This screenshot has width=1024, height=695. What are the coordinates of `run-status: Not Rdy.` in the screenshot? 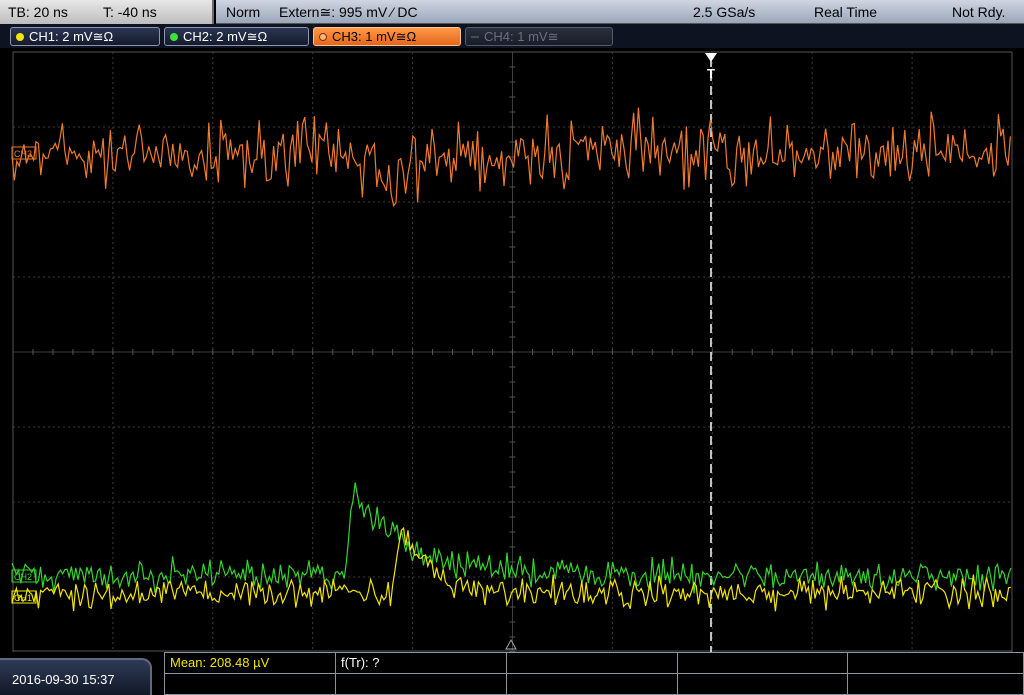 It's located at (979, 12).